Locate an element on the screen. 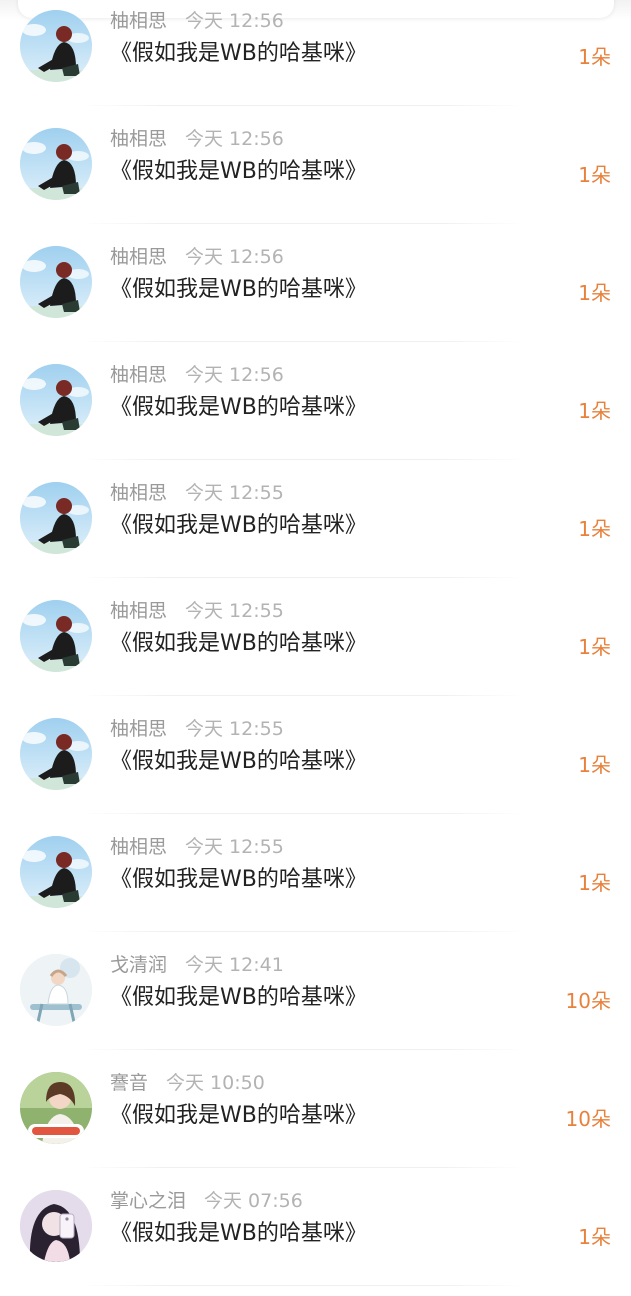 Image resolution: width=631 pixels, height=1296 pixels. timestamp: 今天 07:56 is located at coordinates (253, 1201).